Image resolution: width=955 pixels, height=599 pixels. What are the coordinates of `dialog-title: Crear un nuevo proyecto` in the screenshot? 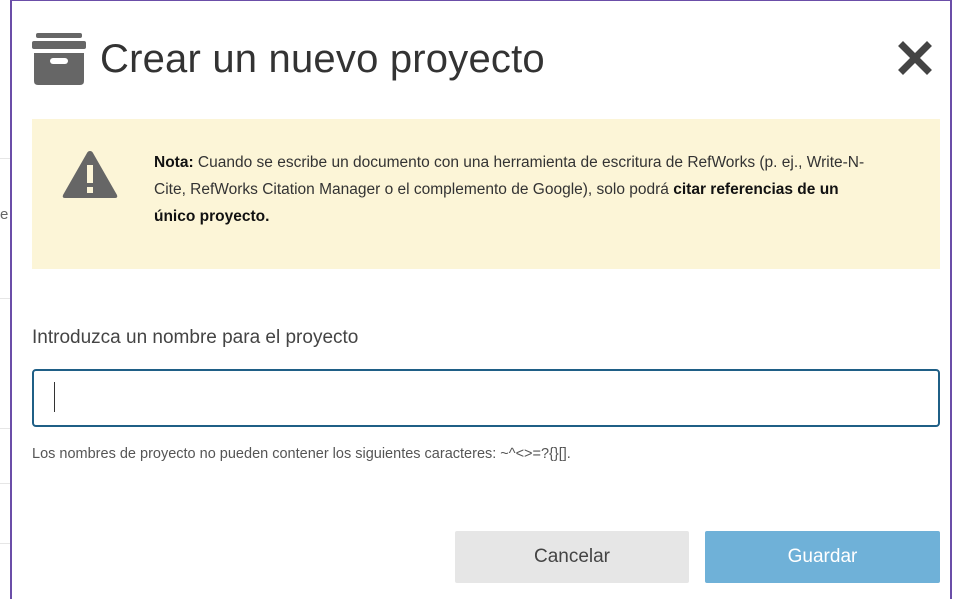 It's located at (322, 58).